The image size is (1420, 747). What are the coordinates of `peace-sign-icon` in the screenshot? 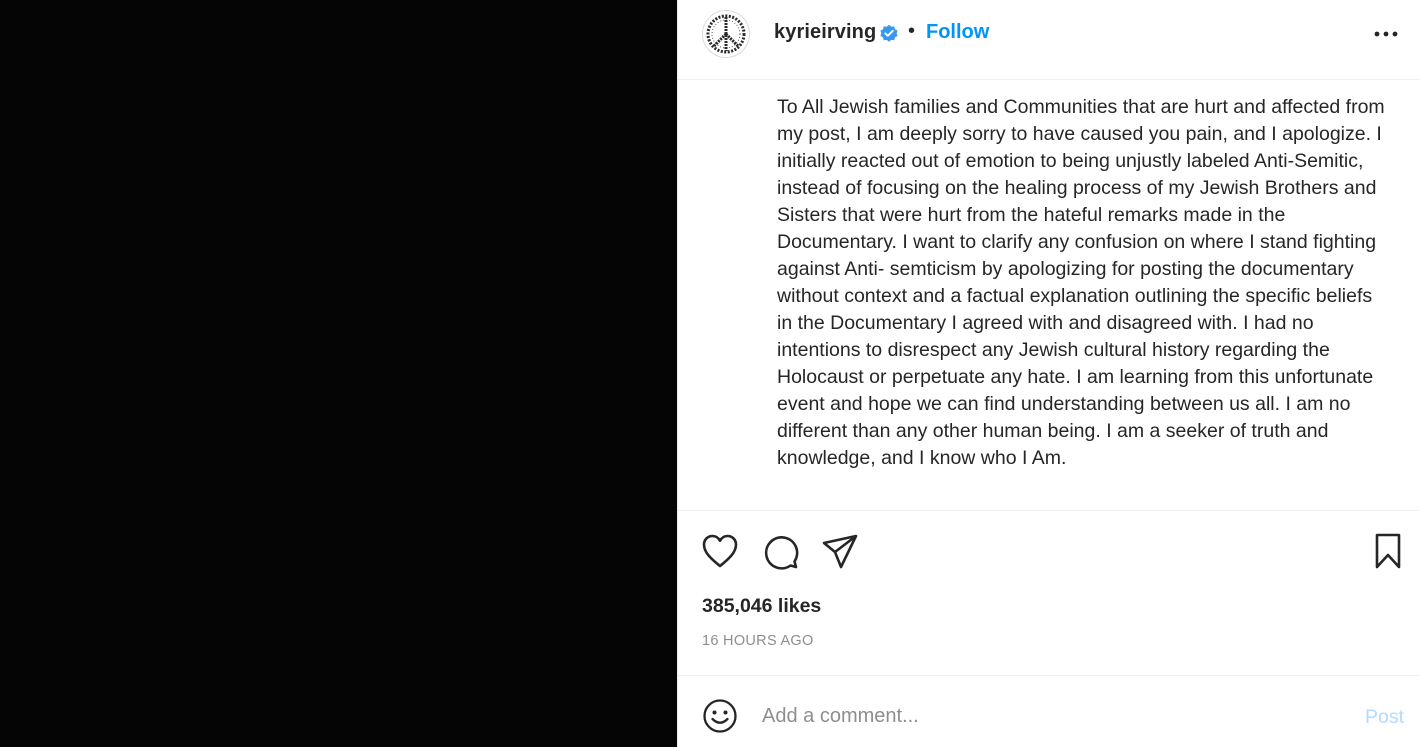 It's located at (726, 34).